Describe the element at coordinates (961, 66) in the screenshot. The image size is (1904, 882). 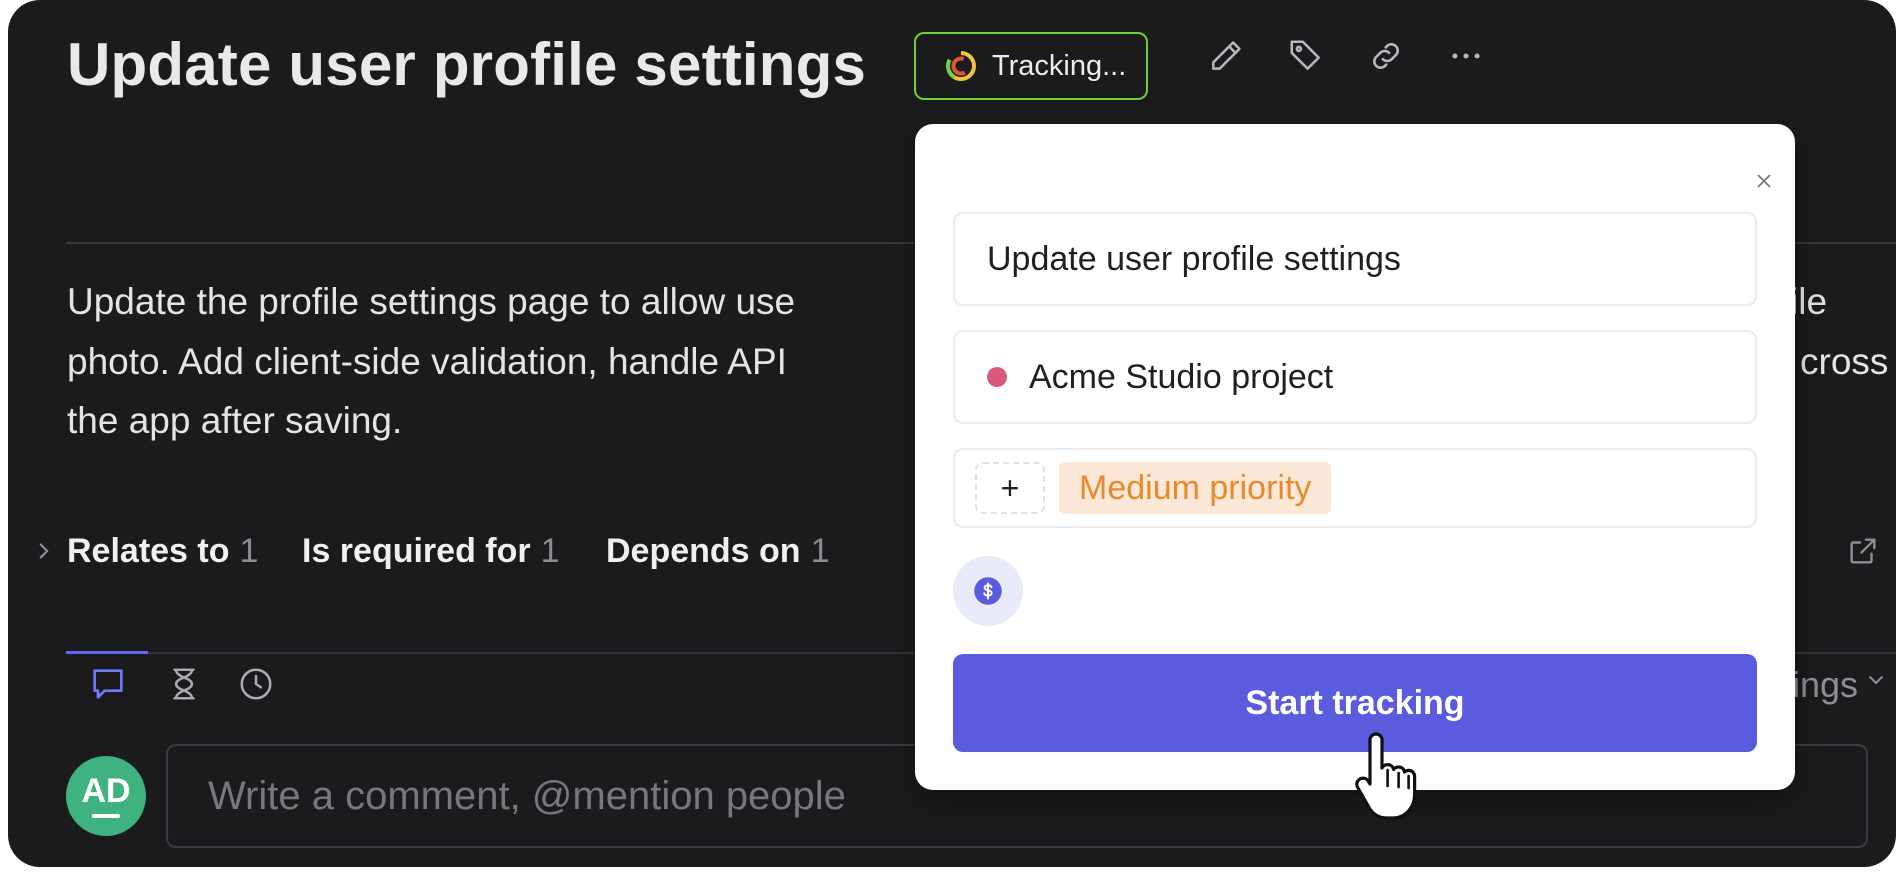
I see `timer-ring-icon` at that location.